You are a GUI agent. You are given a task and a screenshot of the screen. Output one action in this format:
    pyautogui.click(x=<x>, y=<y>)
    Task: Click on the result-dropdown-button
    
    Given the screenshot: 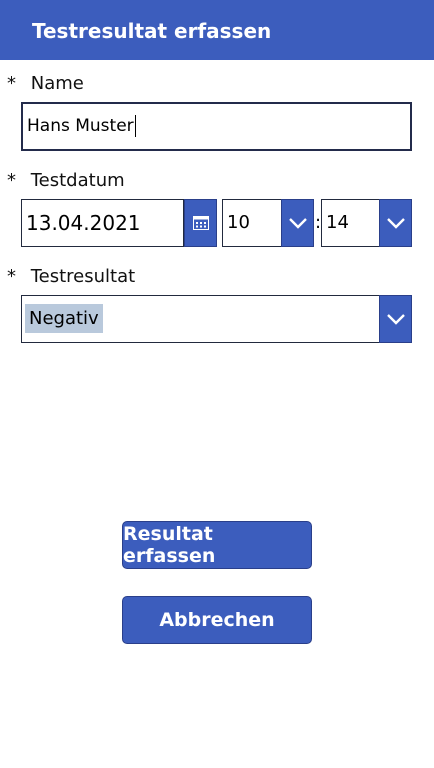 What is the action you would take?
    pyautogui.click(x=395, y=319)
    